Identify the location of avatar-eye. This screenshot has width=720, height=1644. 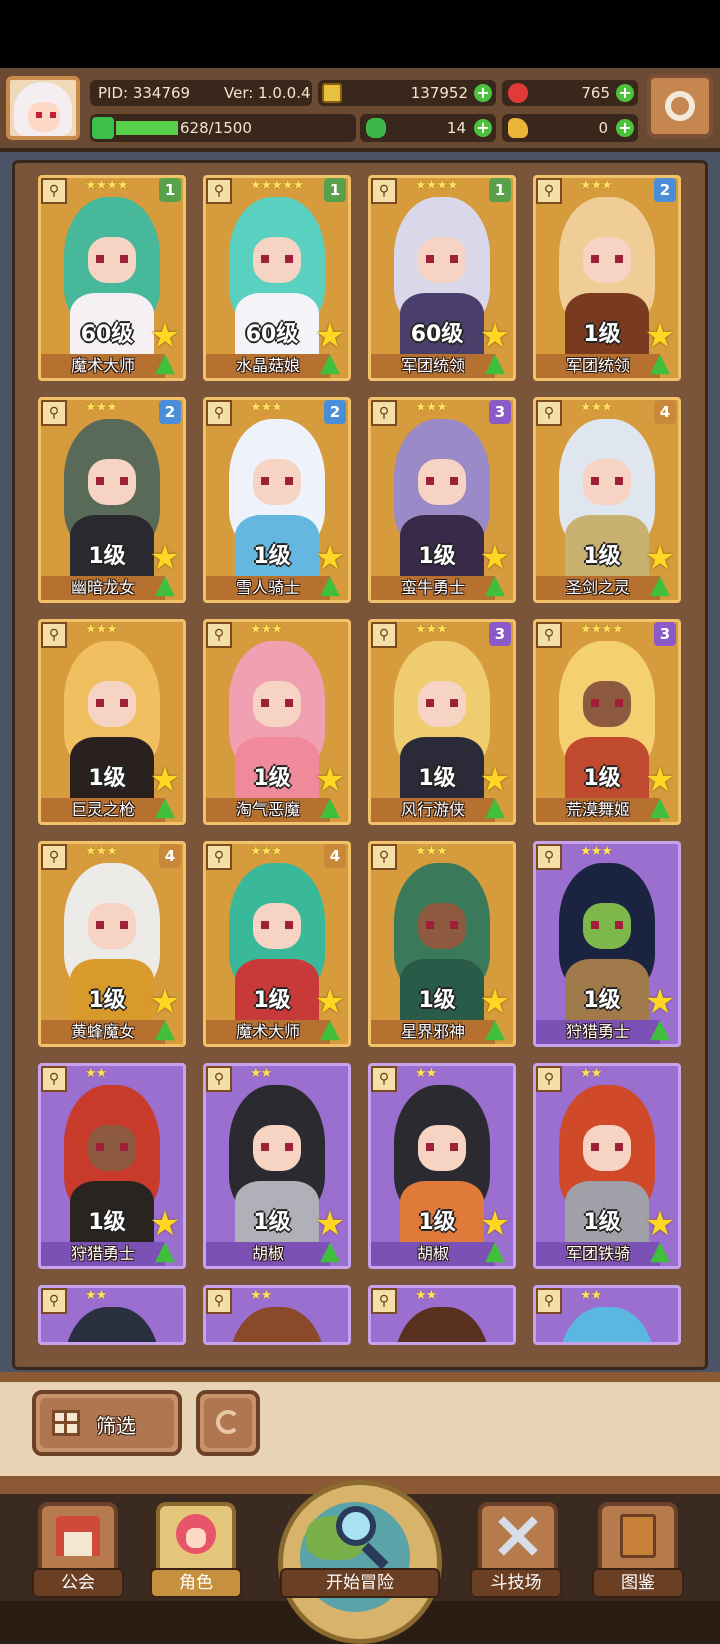
(39, 115).